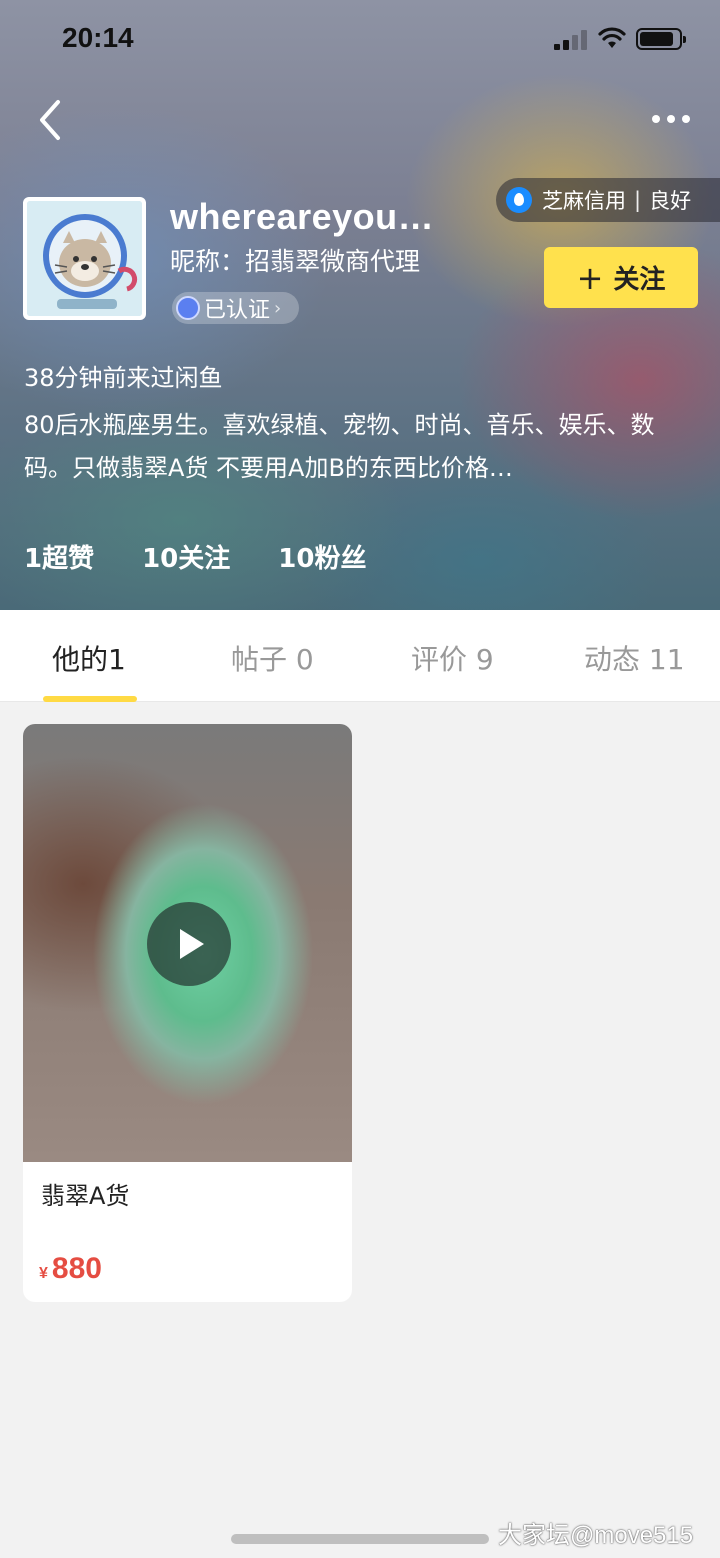 This screenshot has height=1558, width=720. Describe the element at coordinates (278, 308) in the screenshot. I see `chevron-right-icon: ›` at that location.